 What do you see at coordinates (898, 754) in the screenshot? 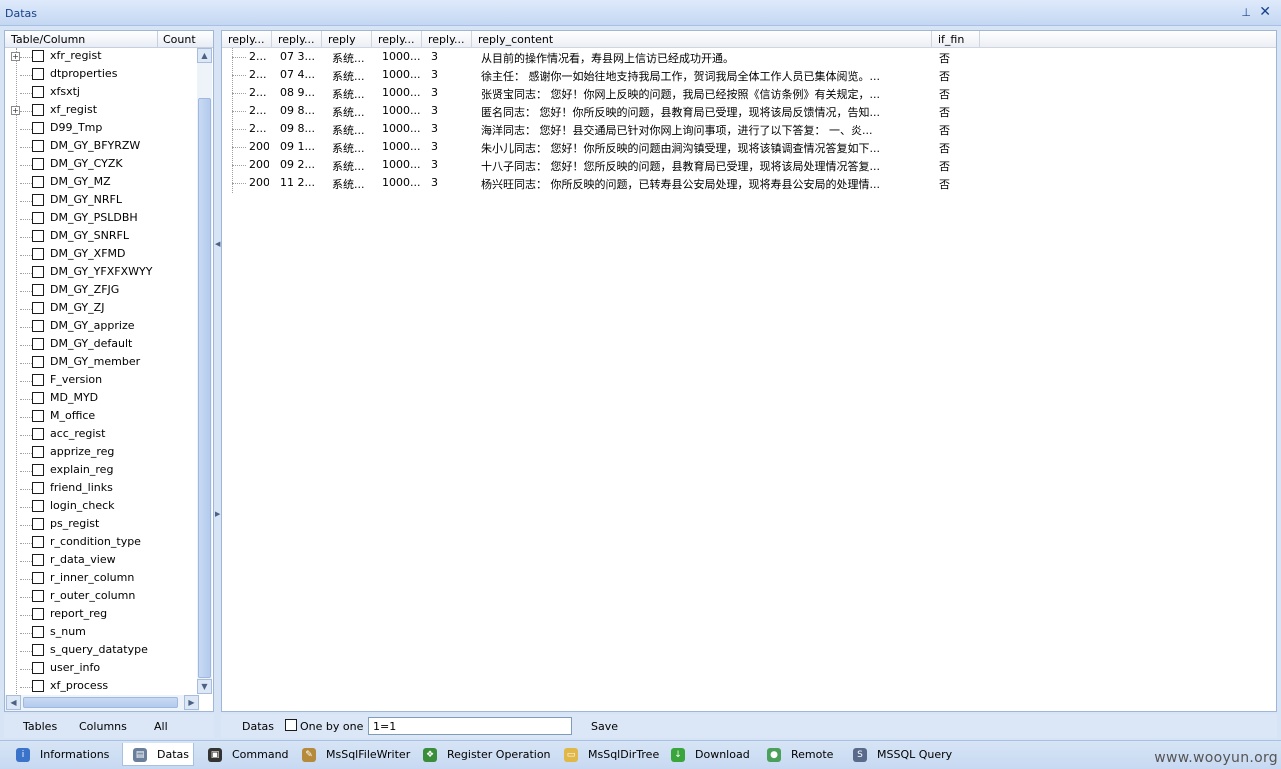
I see `tab-mssql-query: S MSSQL Query` at bounding box center [898, 754].